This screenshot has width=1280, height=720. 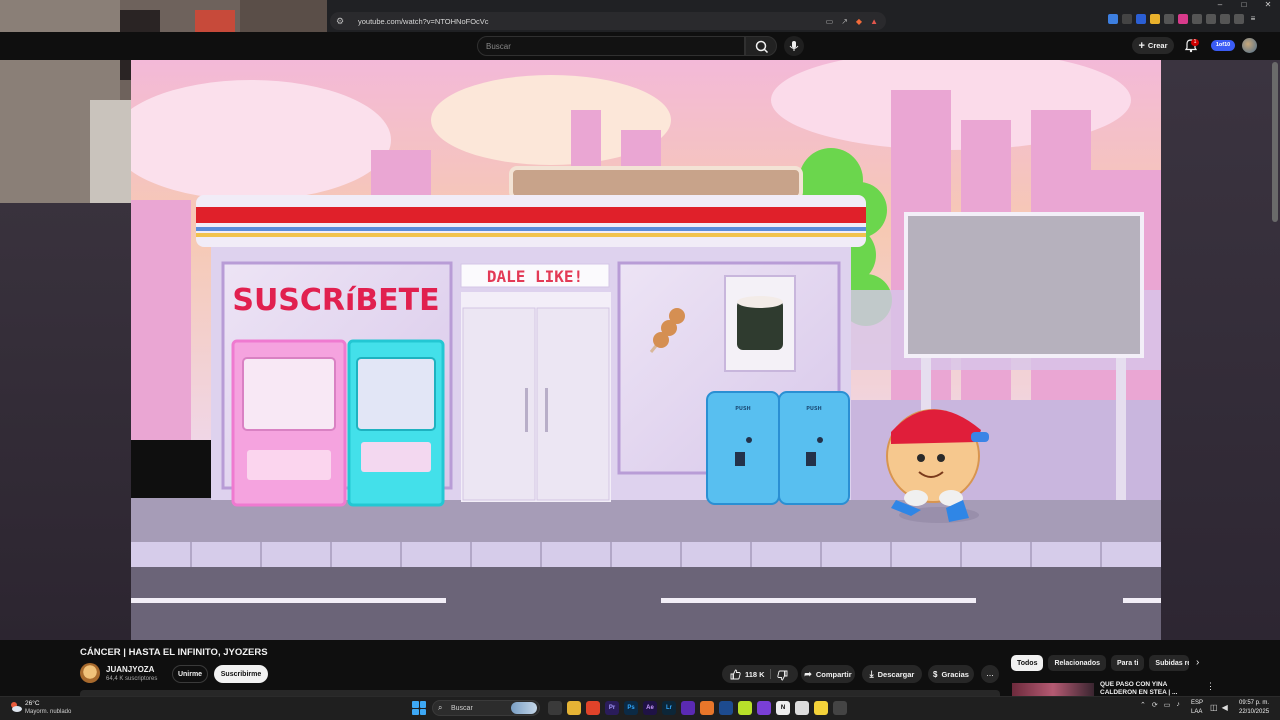 I want to click on cast-icon: ▭, so click(x=830, y=21).